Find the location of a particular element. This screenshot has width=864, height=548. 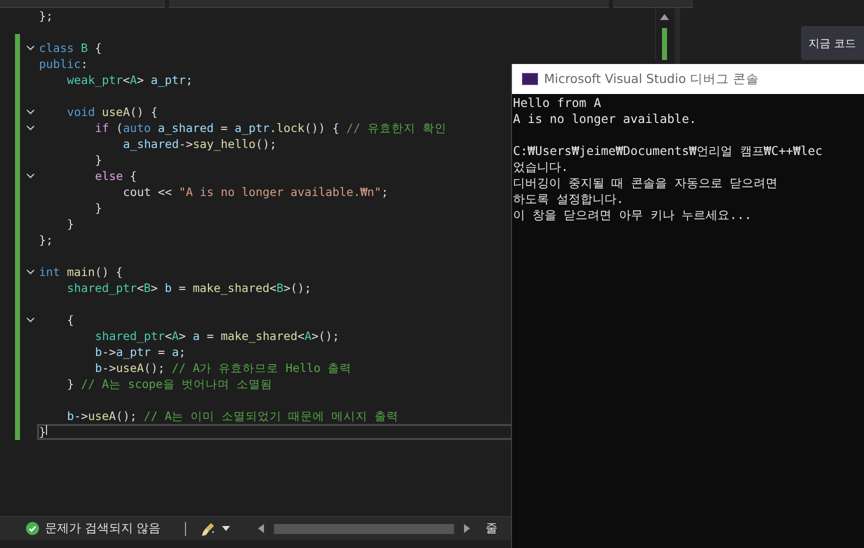

brush-icon is located at coordinates (208, 528).